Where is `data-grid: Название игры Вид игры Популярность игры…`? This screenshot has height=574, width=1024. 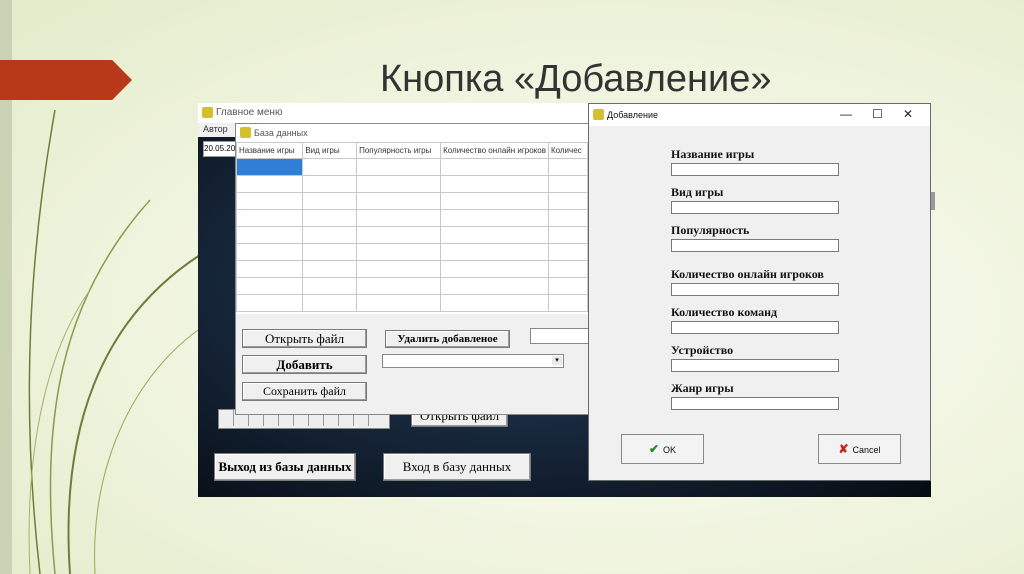
data-grid: Название игры Вид игры Популярность игры… is located at coordinates (412, 228).